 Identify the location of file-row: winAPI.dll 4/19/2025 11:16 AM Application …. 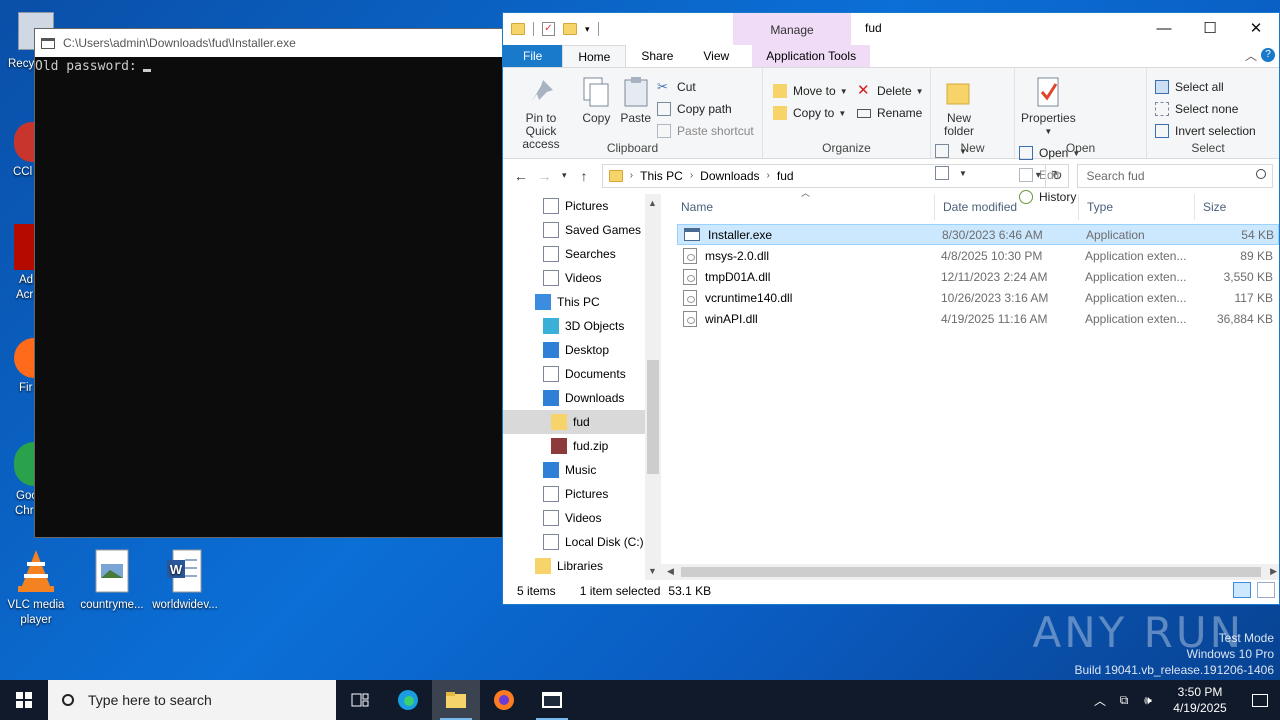
(978, 318).